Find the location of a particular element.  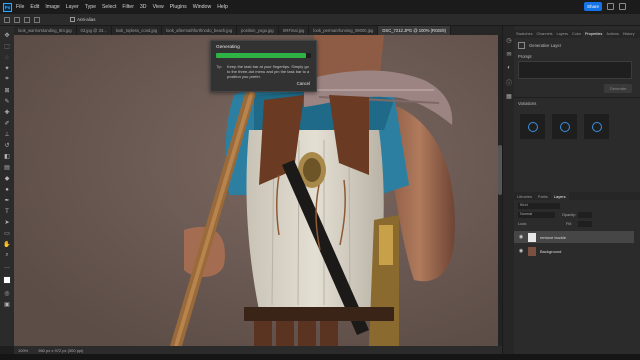

layer-name: Background is located at coordinates (550, 251).